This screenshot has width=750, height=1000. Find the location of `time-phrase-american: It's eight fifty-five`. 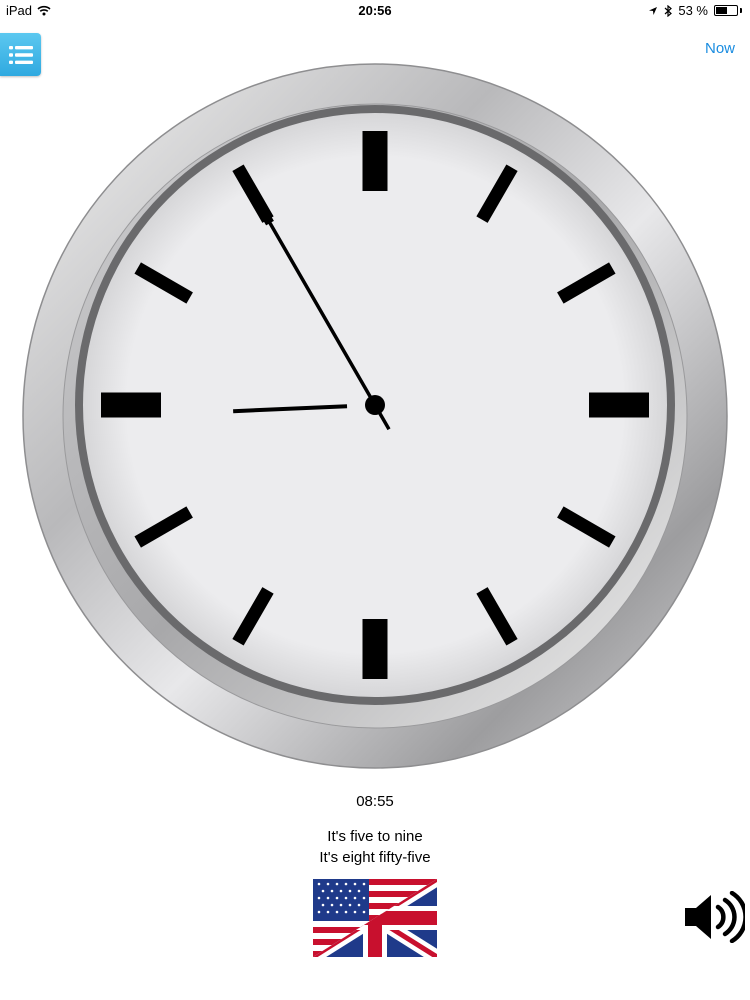

time-phrase-american: It's eight fifty-five is located at coordinates (375, 857).